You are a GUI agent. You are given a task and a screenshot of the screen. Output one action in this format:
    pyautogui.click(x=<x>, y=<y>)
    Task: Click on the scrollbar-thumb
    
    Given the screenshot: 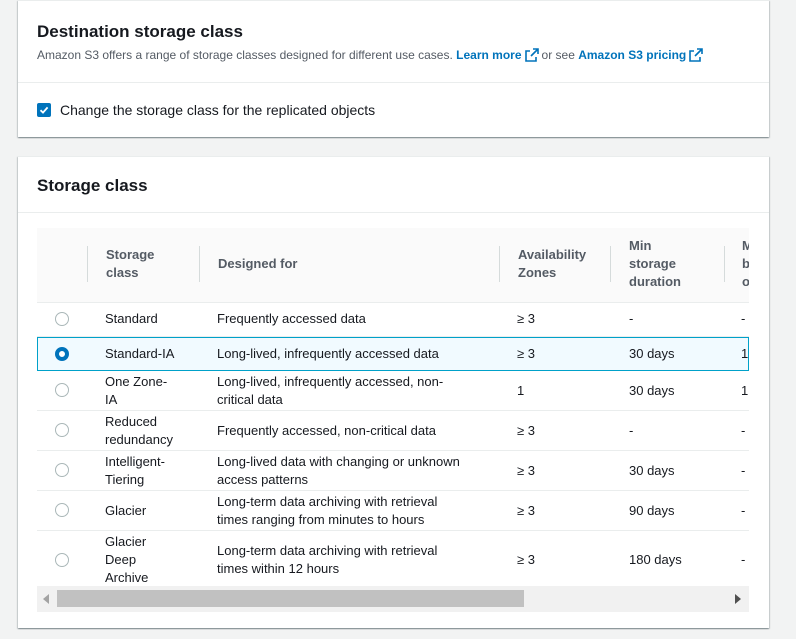 What is the action you would take?
    pyautogui.click(x=290, y=598)
    